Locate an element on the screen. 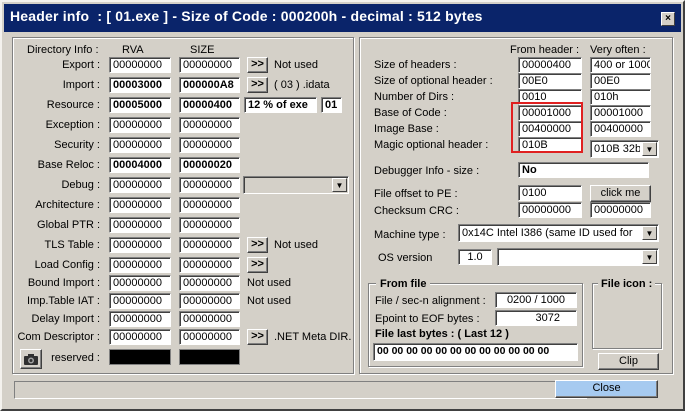 The image size is (685, 411). os-version-select: ▼ is located at coordinates (578, 257).